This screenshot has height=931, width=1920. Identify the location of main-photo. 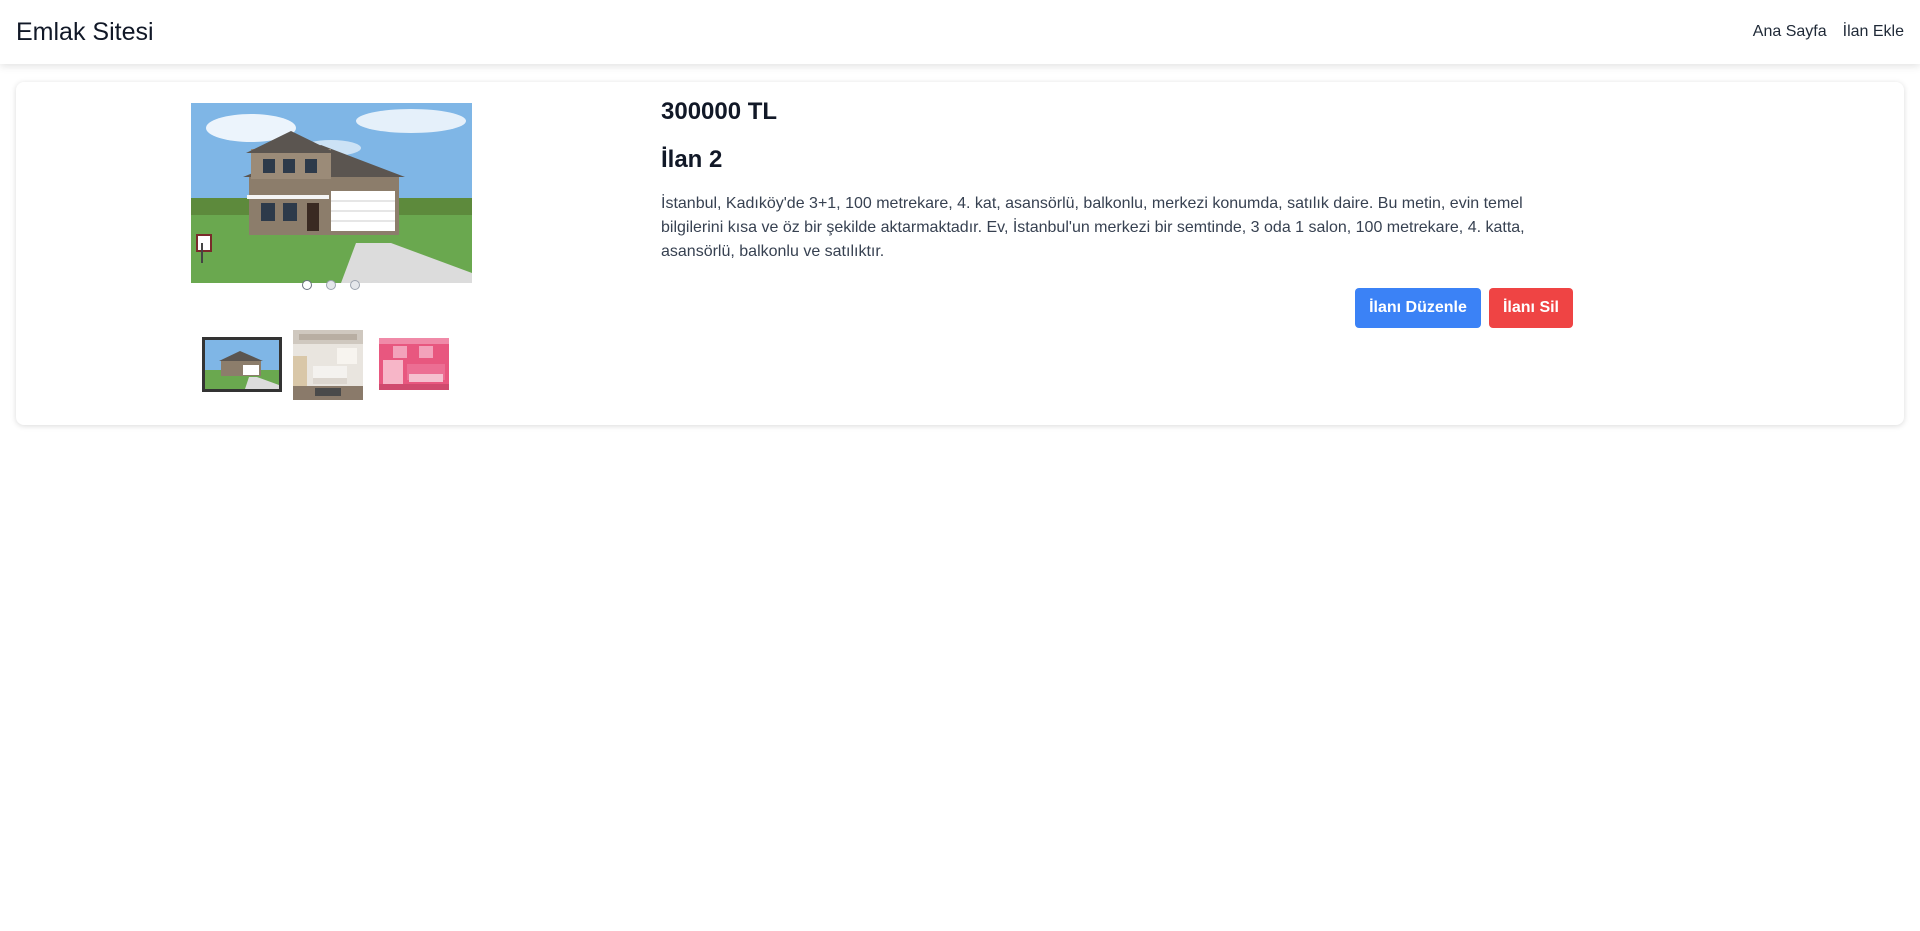
(331, 193).